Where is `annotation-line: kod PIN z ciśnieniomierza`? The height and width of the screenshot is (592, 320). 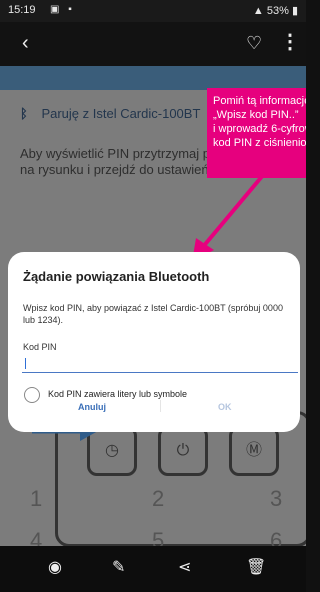 annotation-line: kod PIN z ciśnieniomierza is located at coordinates (259, 143).